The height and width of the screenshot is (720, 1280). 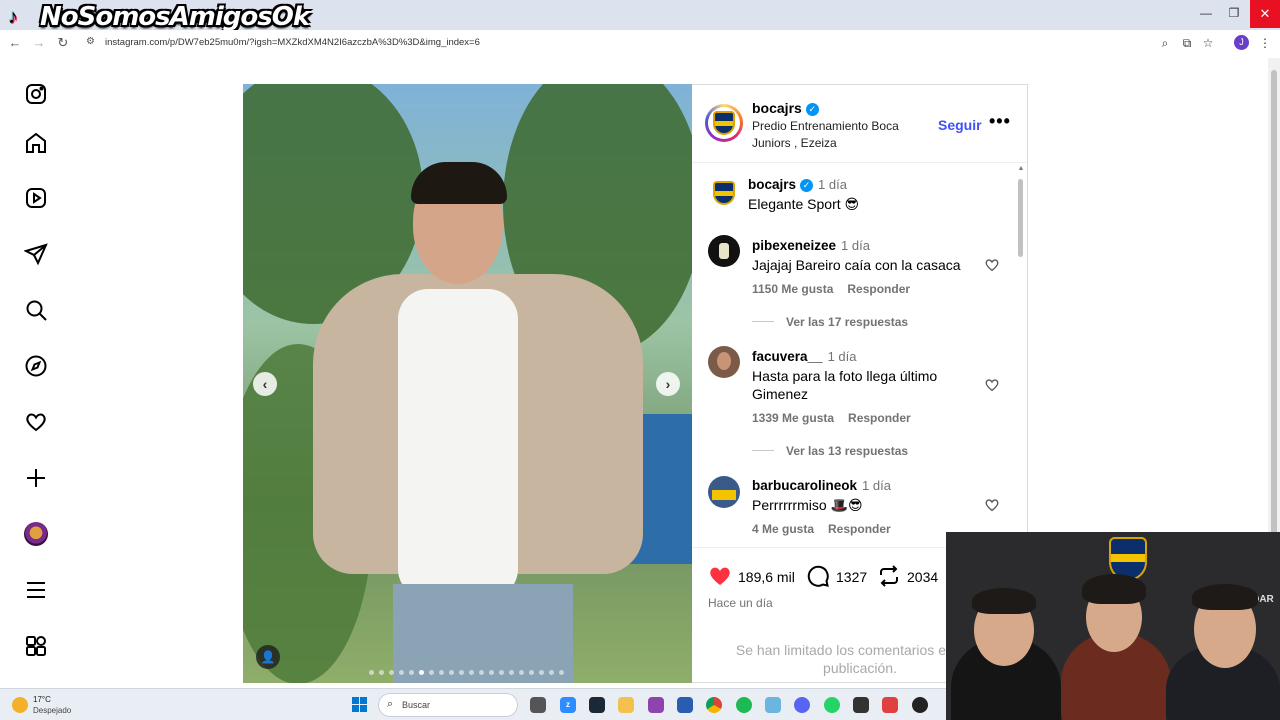 I want to click on obs-icon, so click(x=861, y=705).